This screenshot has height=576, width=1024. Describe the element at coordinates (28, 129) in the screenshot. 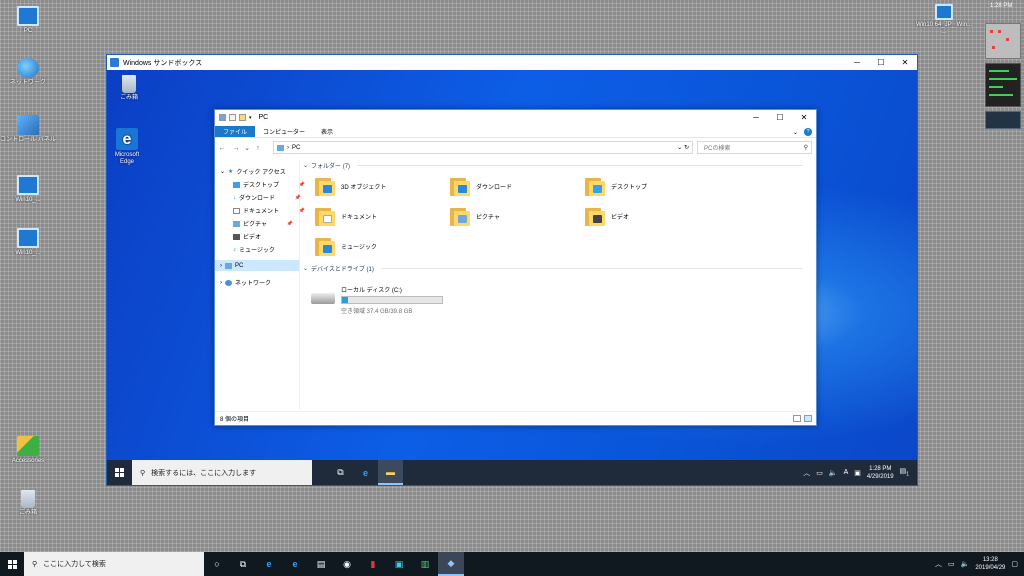

I see `desktop-icon-control-panel: コントロール パネル` at that location.